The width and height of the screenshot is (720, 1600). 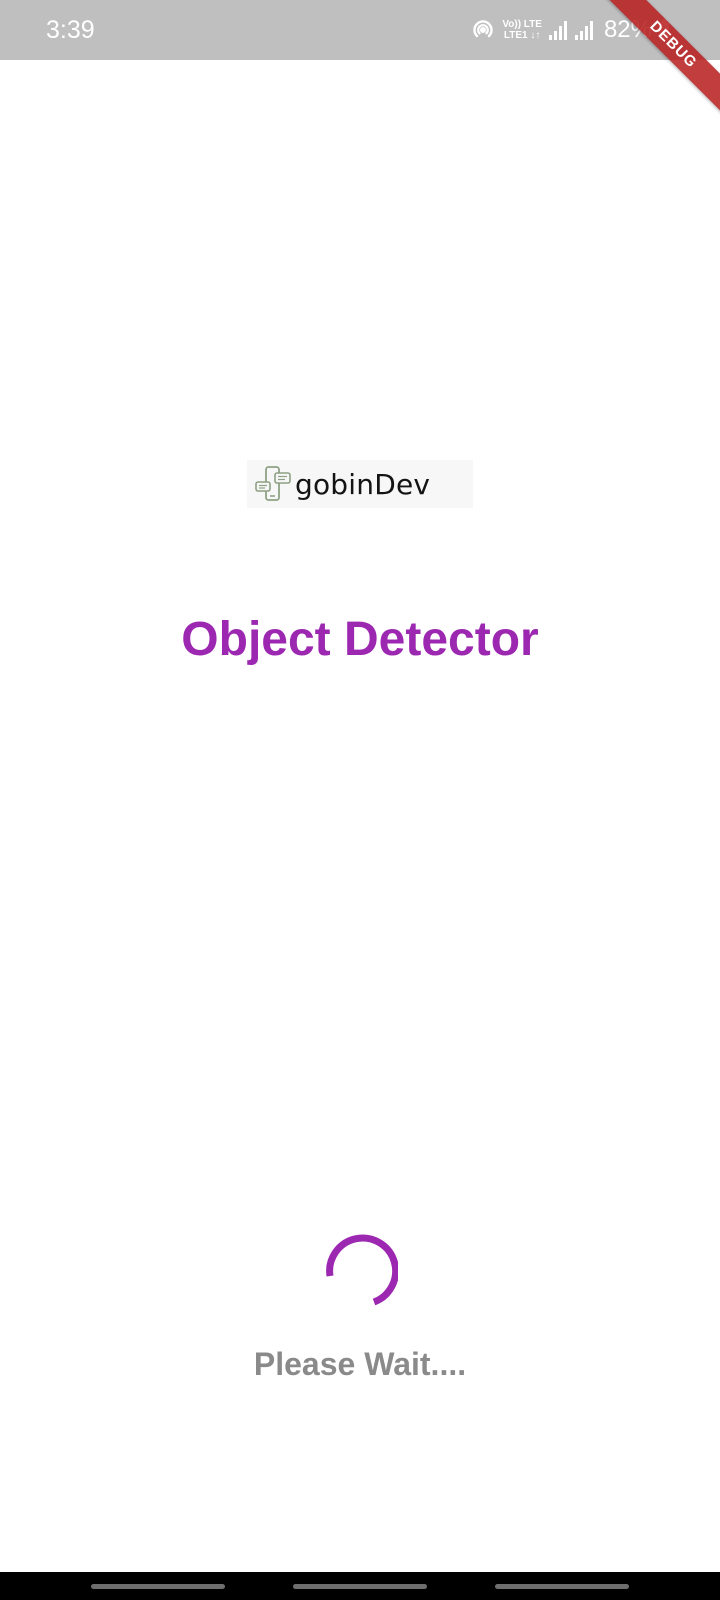 I want to click on status-icons: Vo)) LTE LTE1 ↓↑ 82%, so click(x=570, y=30).